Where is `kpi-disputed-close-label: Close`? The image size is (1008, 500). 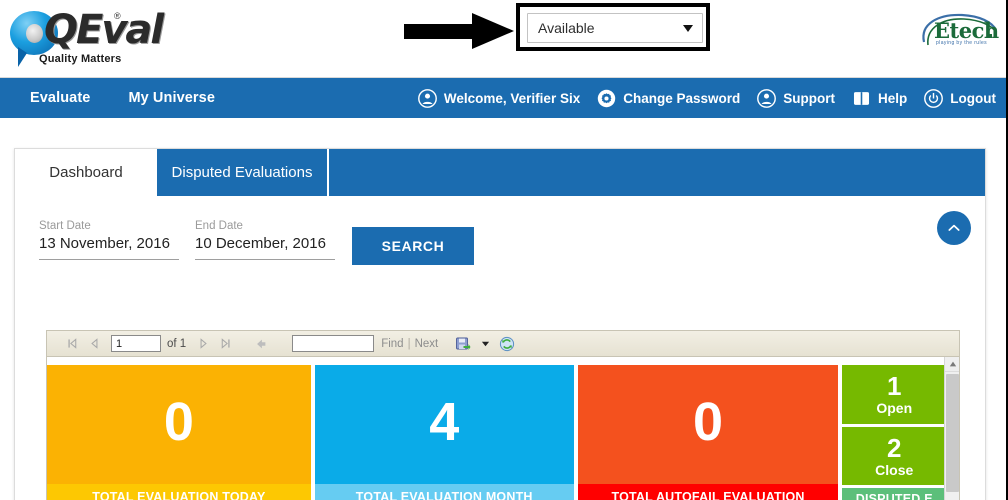 kpi-disputed-close-label: Close is located at coordinates (894, 469).